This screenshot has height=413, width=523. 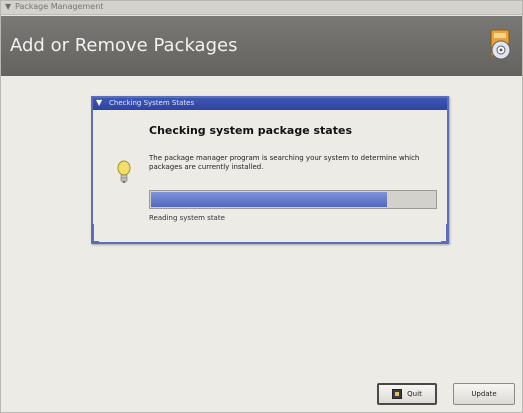 I want to click on update-button: Update, so click(x=484, y=394).